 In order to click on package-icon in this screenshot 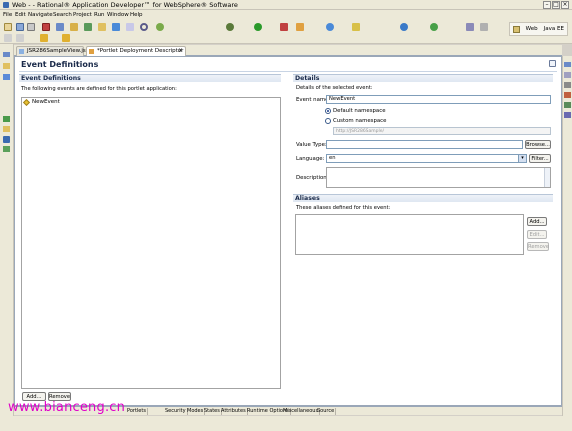, I will do `click(88, 27)`.